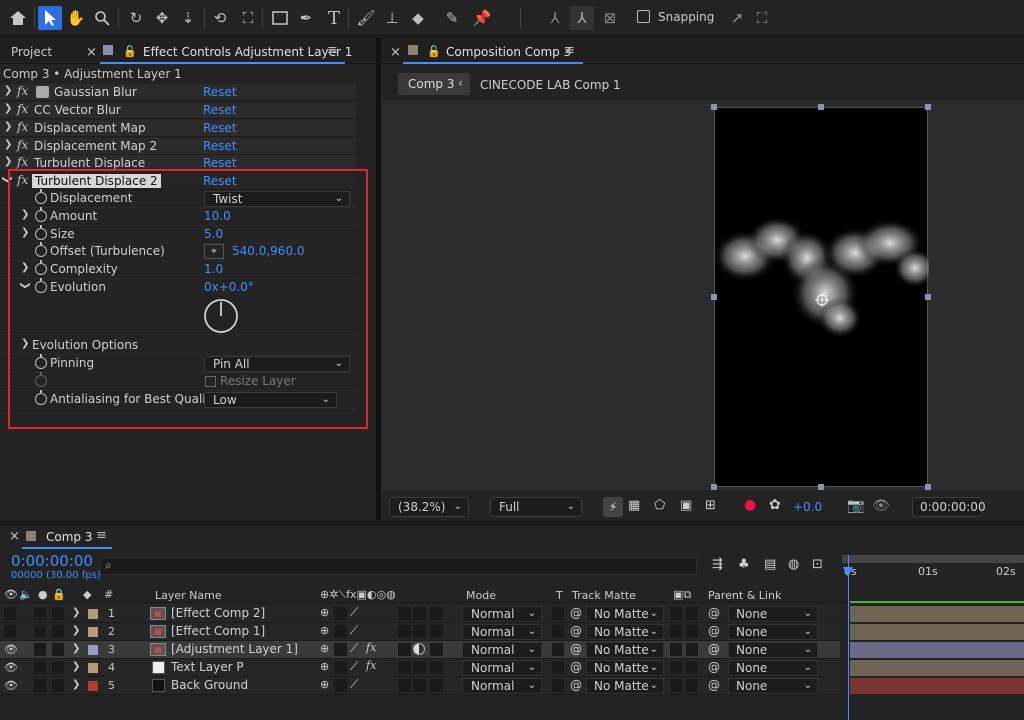 The width and height of the screenshot is (1024, 720). Describe the element at coordinates (332, 50) in the screenshot. I see `panel-menu-icon: ≡` at that location.